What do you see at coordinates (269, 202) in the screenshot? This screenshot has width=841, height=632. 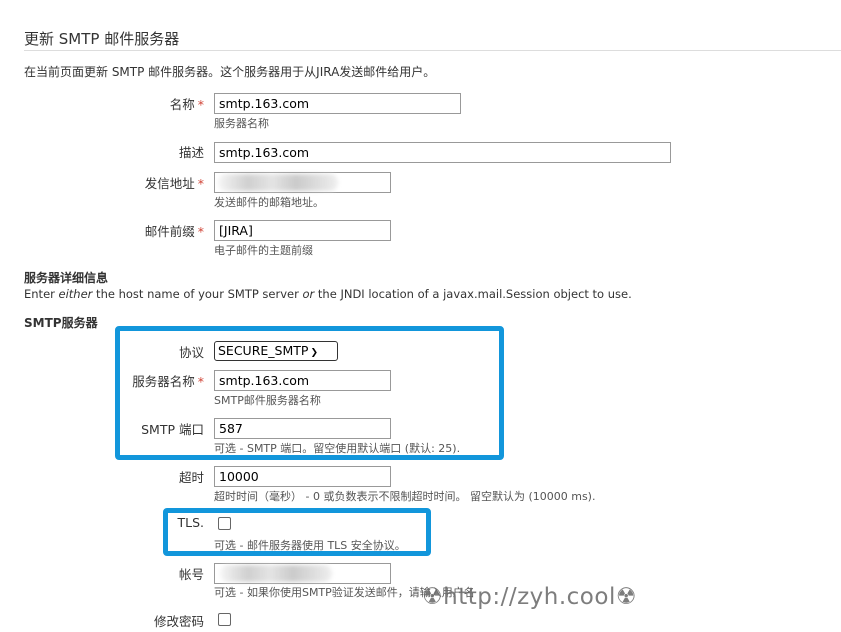 I see `from-address-hint: 发送邮件的邮箱地址。` at bounding box center [269, 202].